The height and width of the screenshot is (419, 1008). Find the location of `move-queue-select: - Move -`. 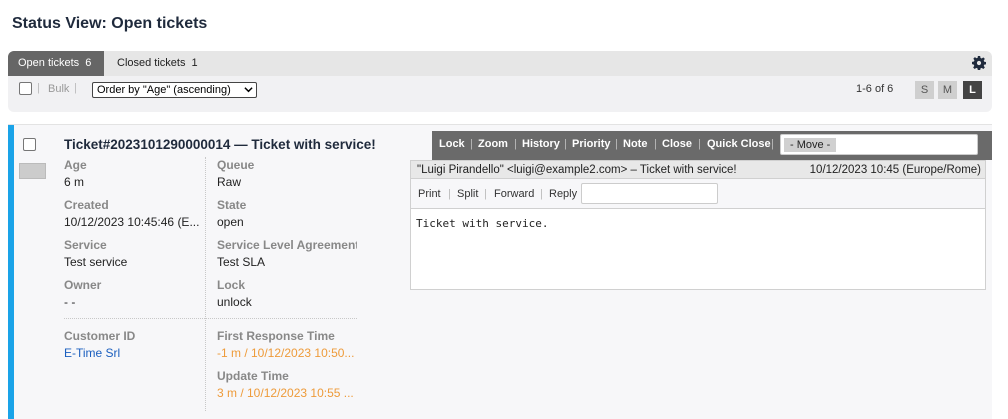

move-queue-select: - Move - is located at coordinates (879, 144).